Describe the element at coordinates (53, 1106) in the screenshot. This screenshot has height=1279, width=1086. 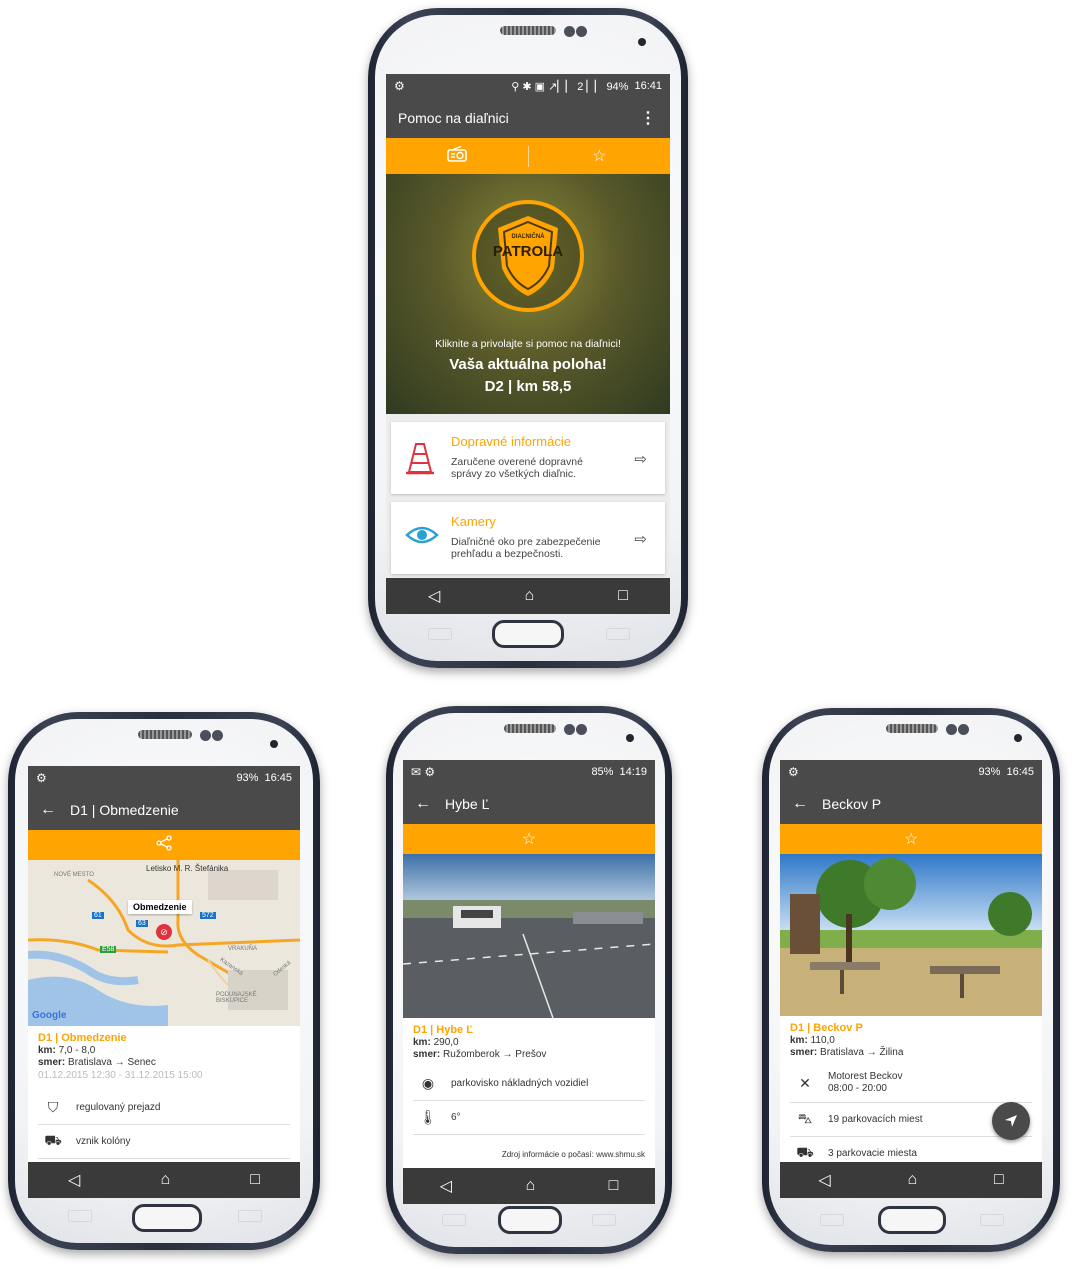
I see `traffic-cone-icon: ⛉` at that location.